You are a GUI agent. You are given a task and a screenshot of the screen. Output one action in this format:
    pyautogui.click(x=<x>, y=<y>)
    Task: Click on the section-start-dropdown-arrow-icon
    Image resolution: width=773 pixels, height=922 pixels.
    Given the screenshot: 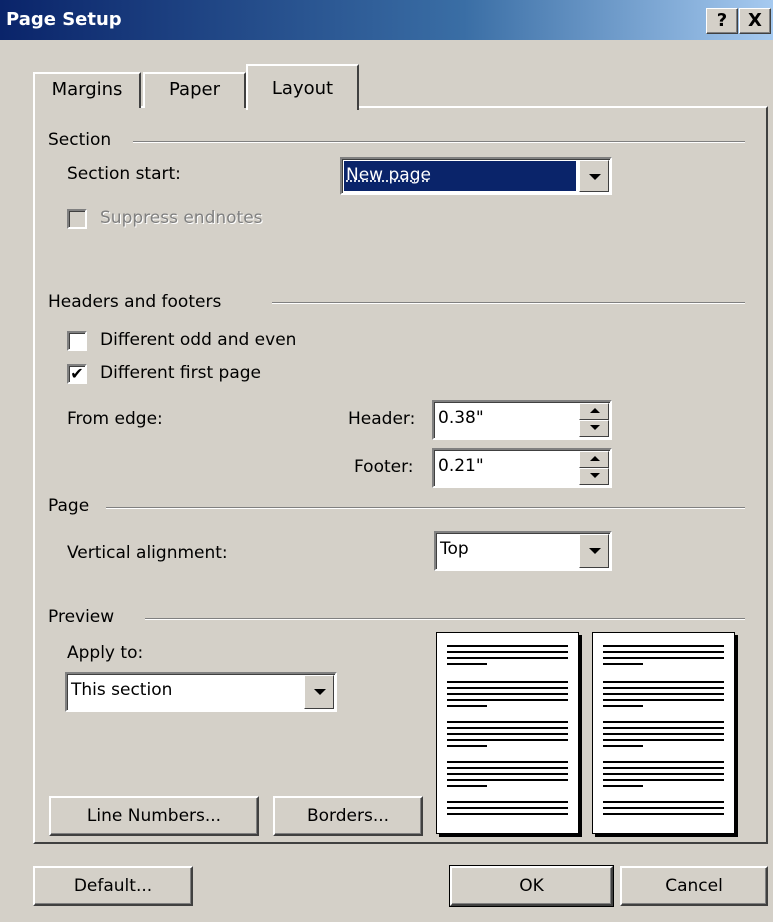 What is the action you would take?
    pyautogui.click(x=594, y=176)
    